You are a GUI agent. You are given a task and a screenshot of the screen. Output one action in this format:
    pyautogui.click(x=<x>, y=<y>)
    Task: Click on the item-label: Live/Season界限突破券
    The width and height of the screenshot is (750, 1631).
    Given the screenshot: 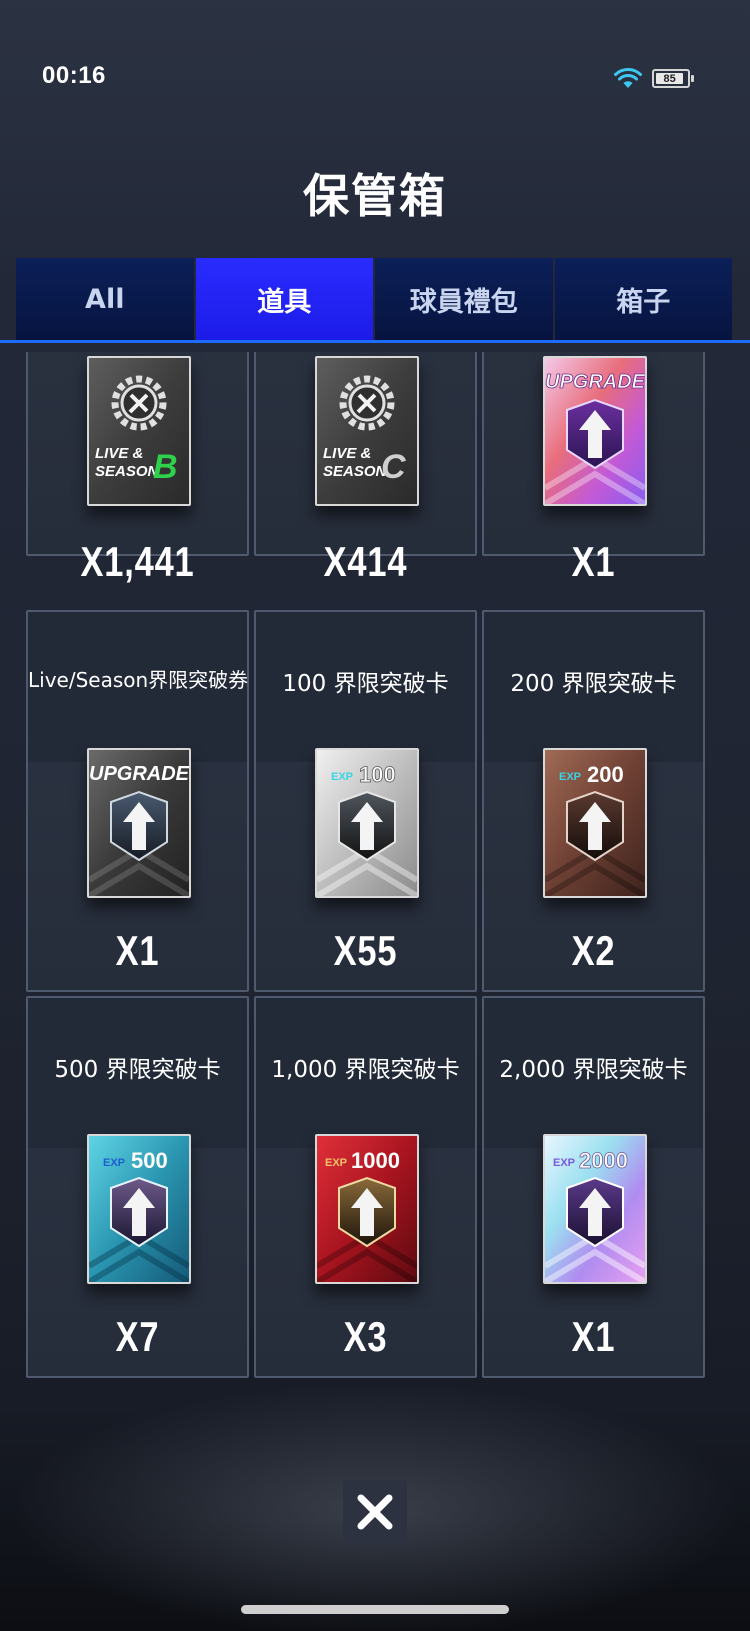 What is the action you would take?
    pyautogui.click(x=138, y=680)
    